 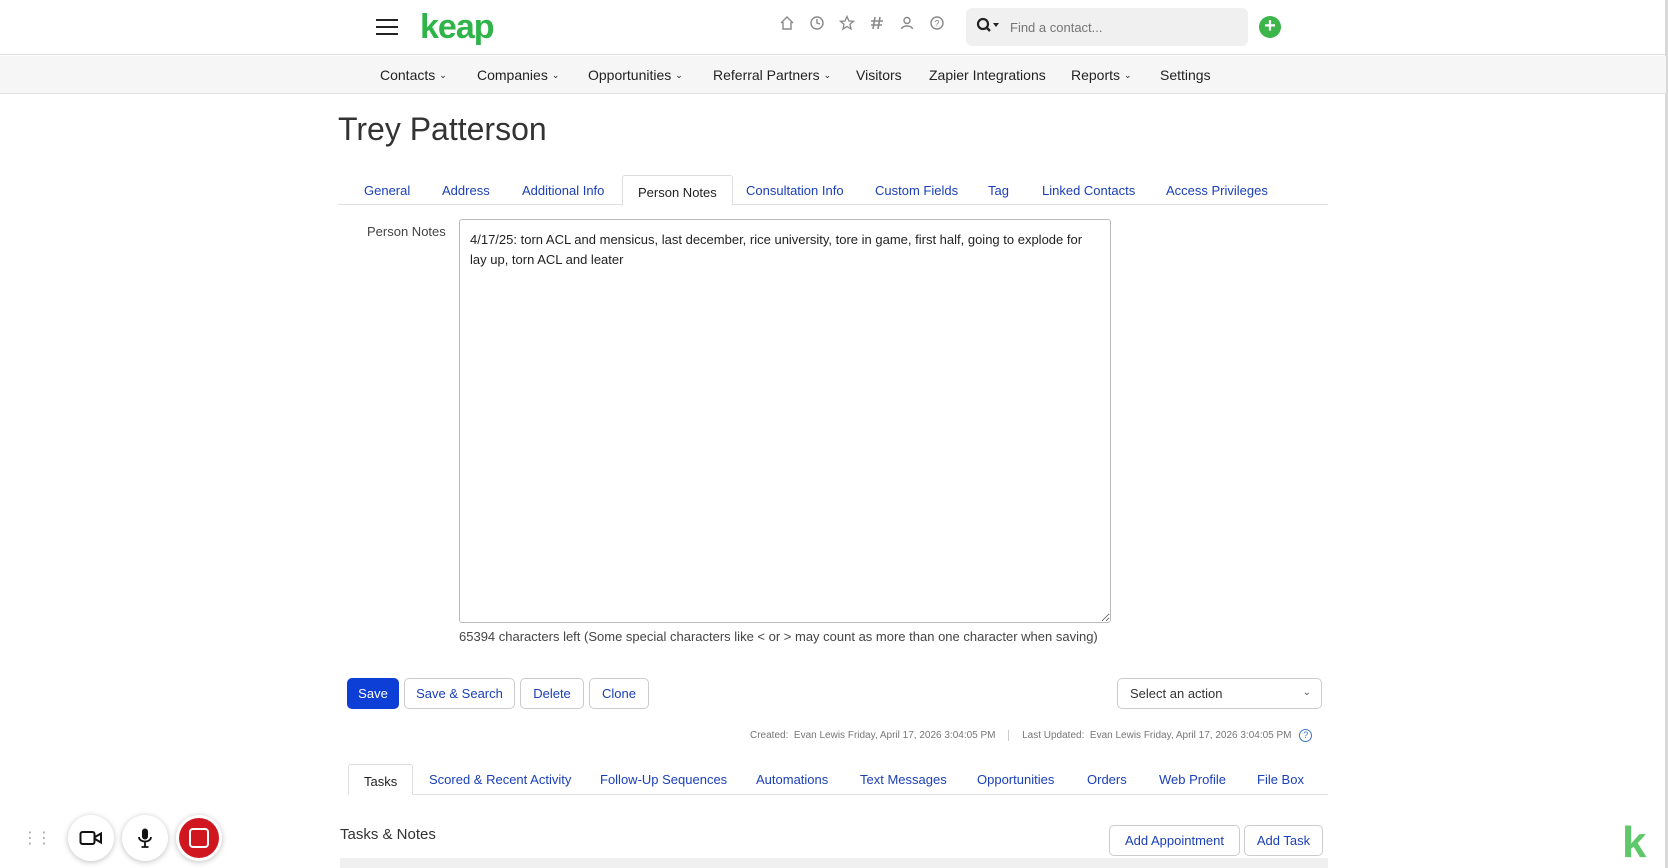 I want to click on tab-address: Address, so click(x=466, y=190).